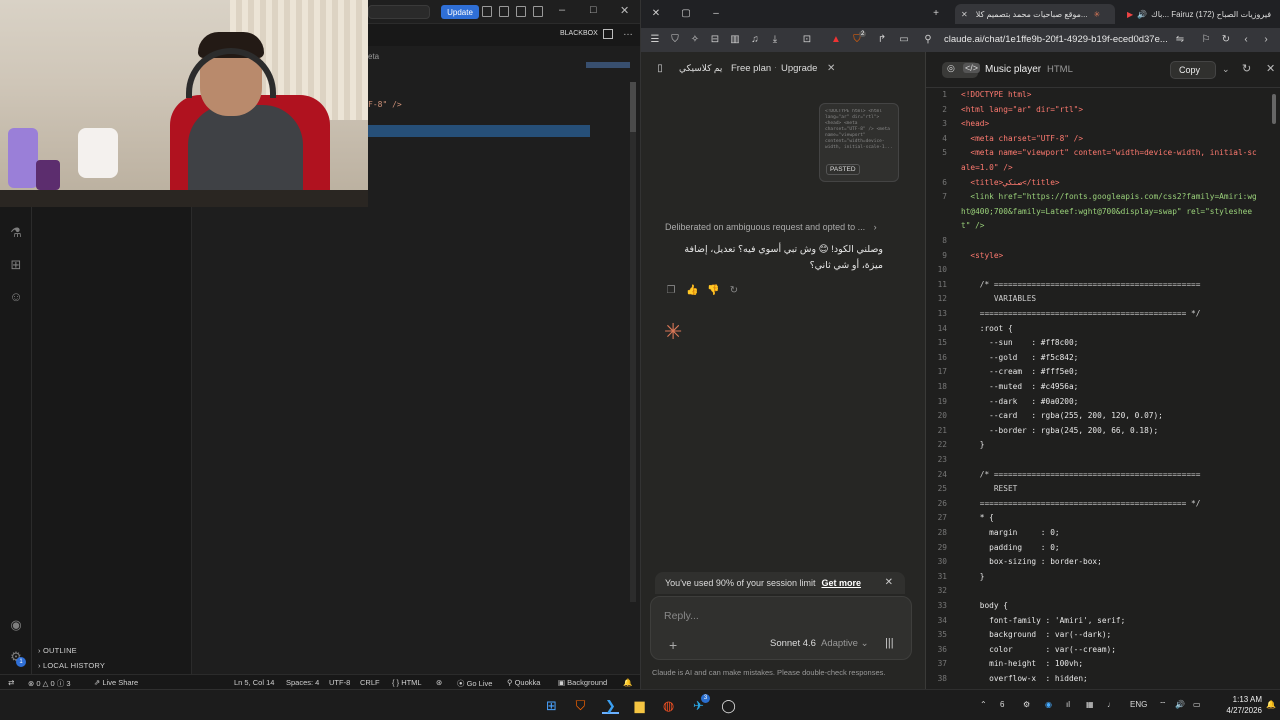  Describe the element at coordinates (1101, 126) in the screenshot. I see `code-line: 3 <head>` at that location.